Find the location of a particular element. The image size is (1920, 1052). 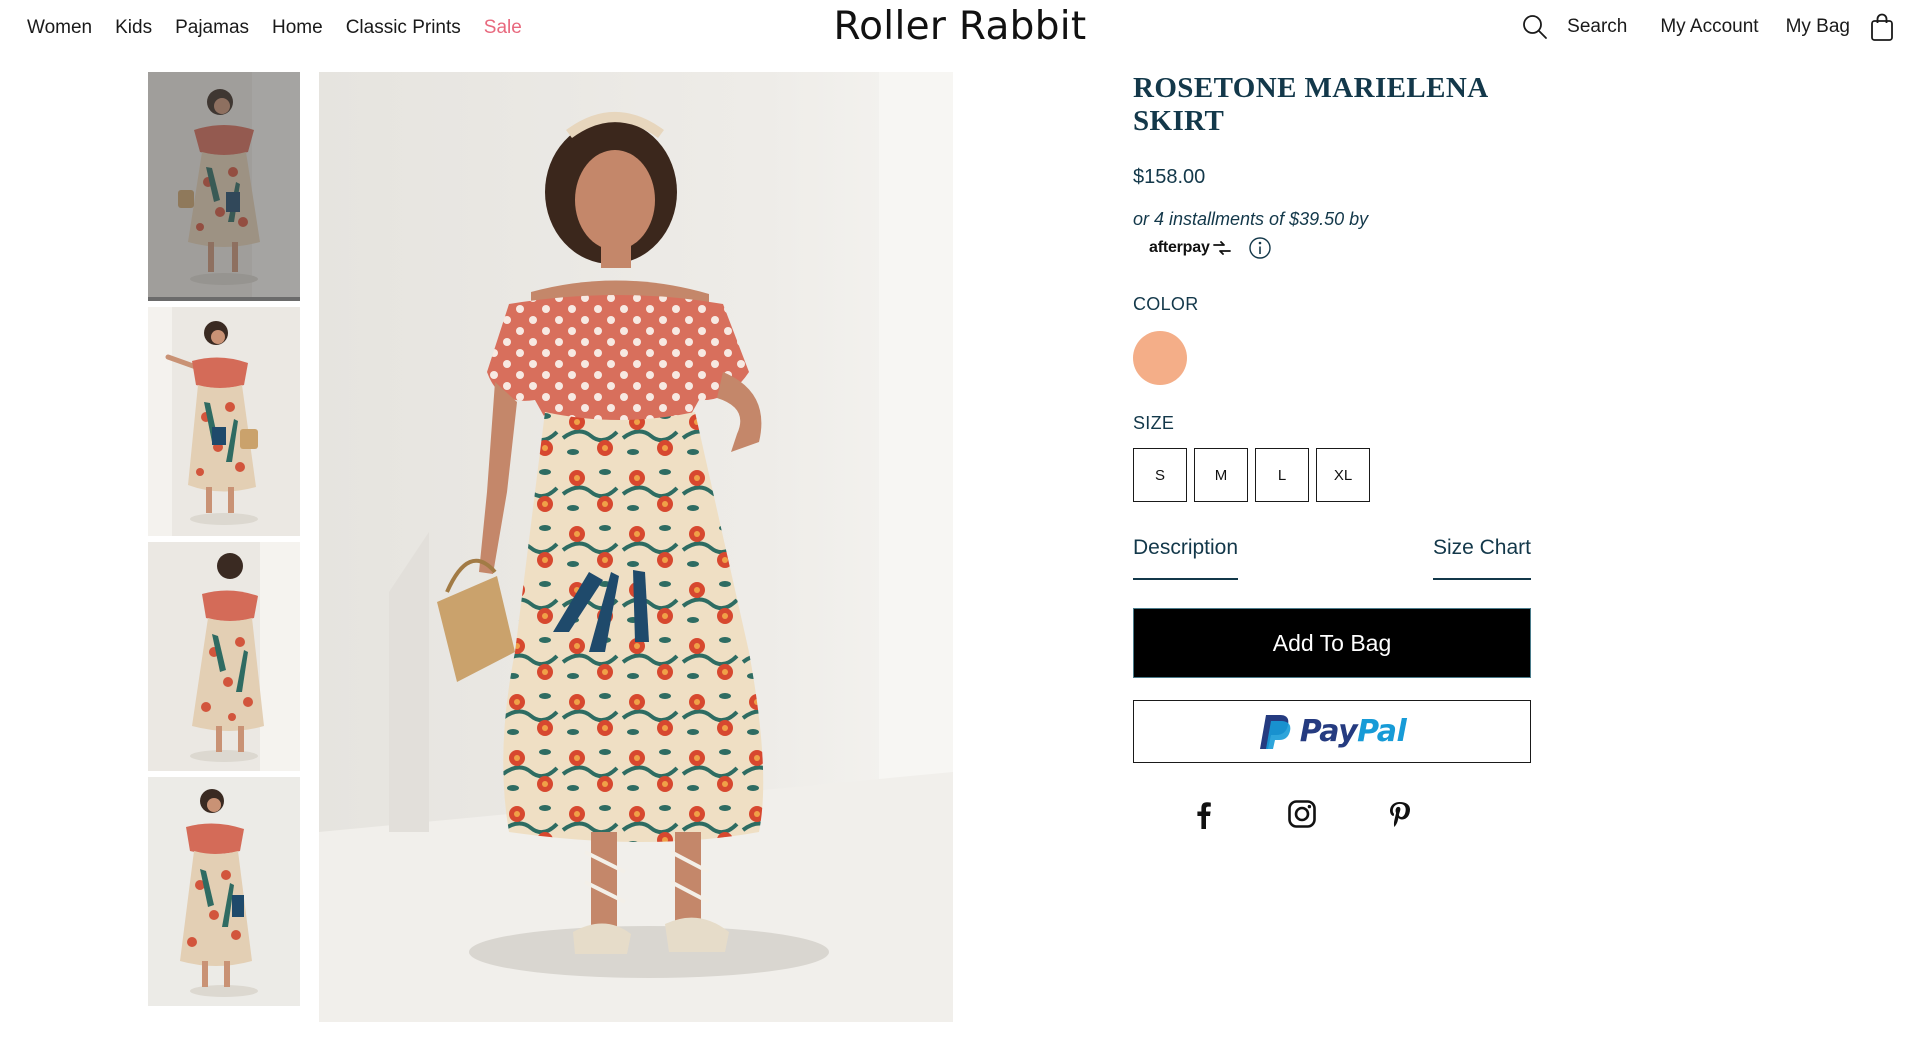

installments-text: or 4 installments of $39.50 by is located at coordinates (1251, 219).